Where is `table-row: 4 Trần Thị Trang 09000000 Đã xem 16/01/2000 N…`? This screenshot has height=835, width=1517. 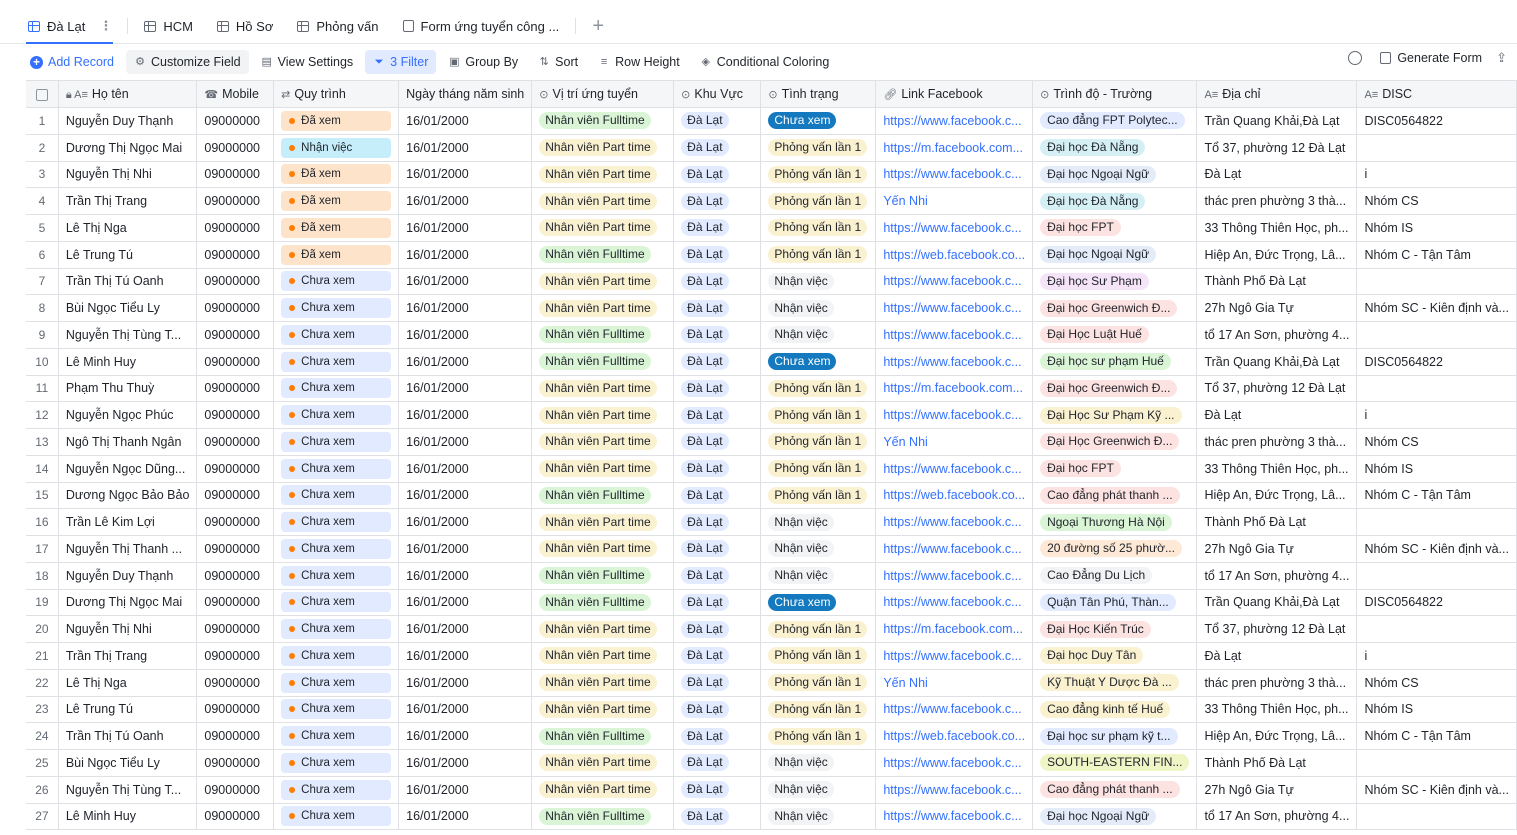 table-row: 4 Trần Thị Trang 09000000 Đã xem 16/01/2000 N… is located at coordinates (771, 201).